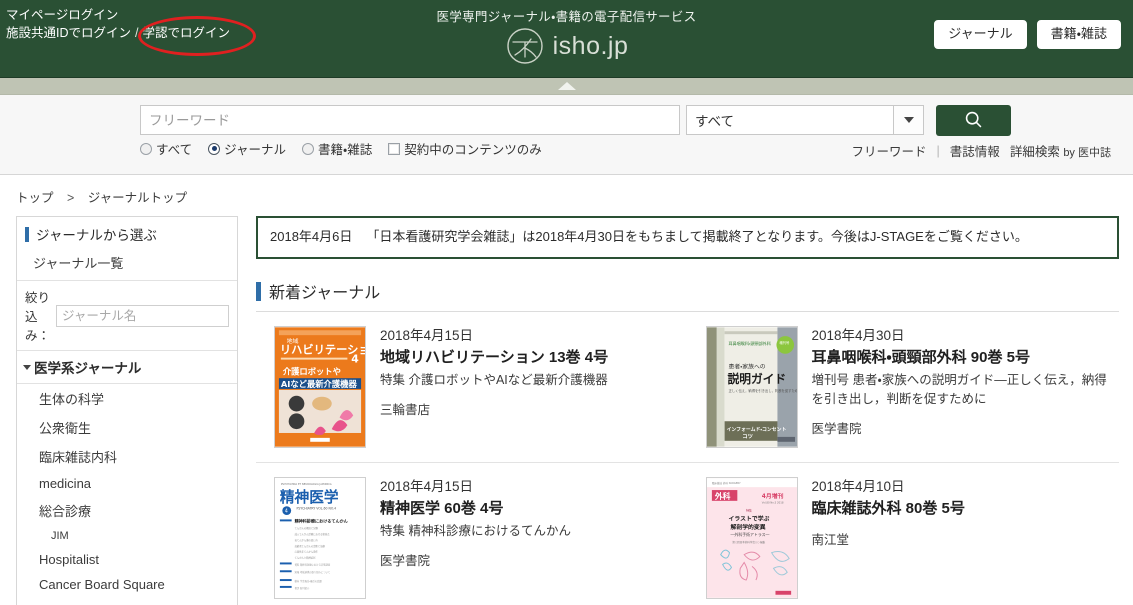 Image resolution: width=1133 pixels, height=605 pixels. Describe the element at coordinates (88, 368) in the screenshot. I see `sidebar-group-label: 医学系ジャーナル` at that location.